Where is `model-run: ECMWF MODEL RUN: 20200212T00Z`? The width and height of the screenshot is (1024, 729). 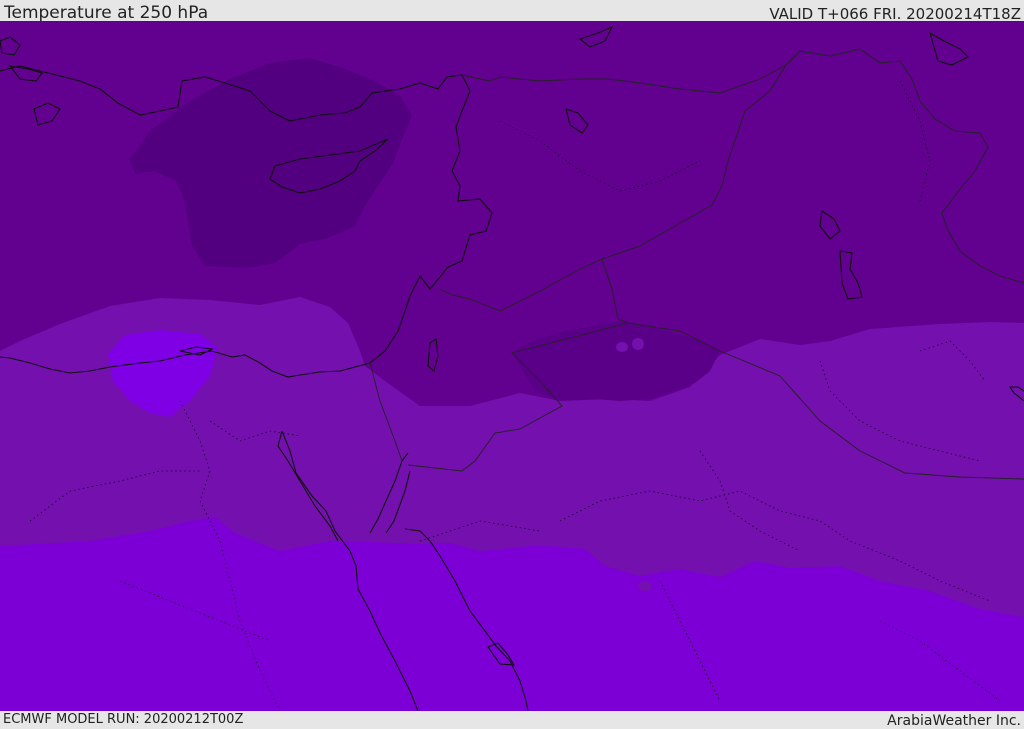 model-run: ECMWF MODEL RUN: 20200212T00Z is located at coordinates (123, 719).